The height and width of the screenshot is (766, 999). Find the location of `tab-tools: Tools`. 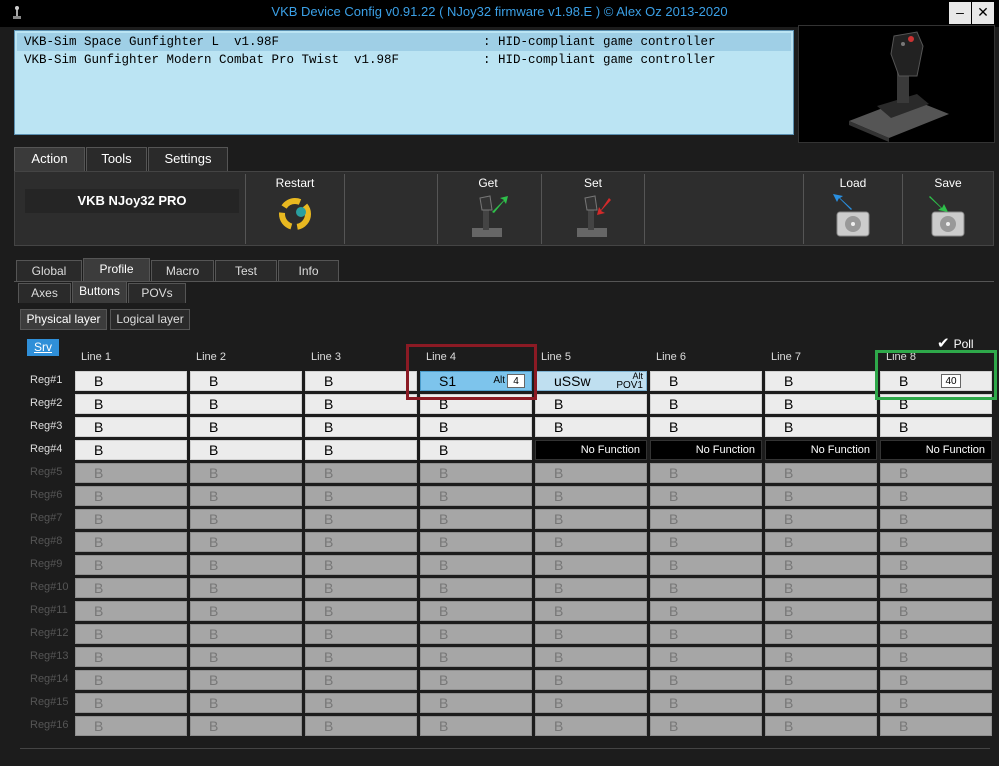

tab-tools: Tools is located at coordinates (116, 159).